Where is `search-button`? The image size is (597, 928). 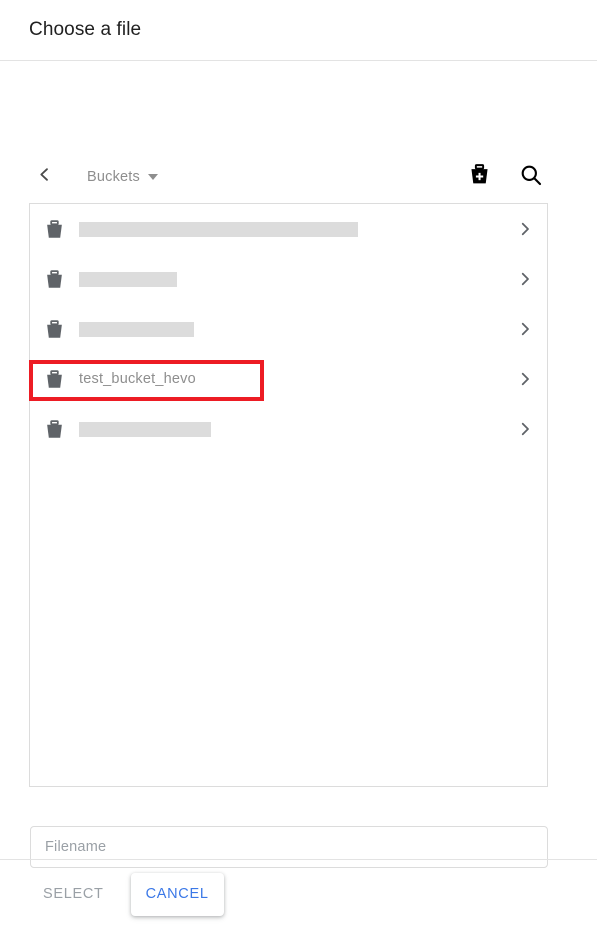 search-button is located at coordinates (531, 177).